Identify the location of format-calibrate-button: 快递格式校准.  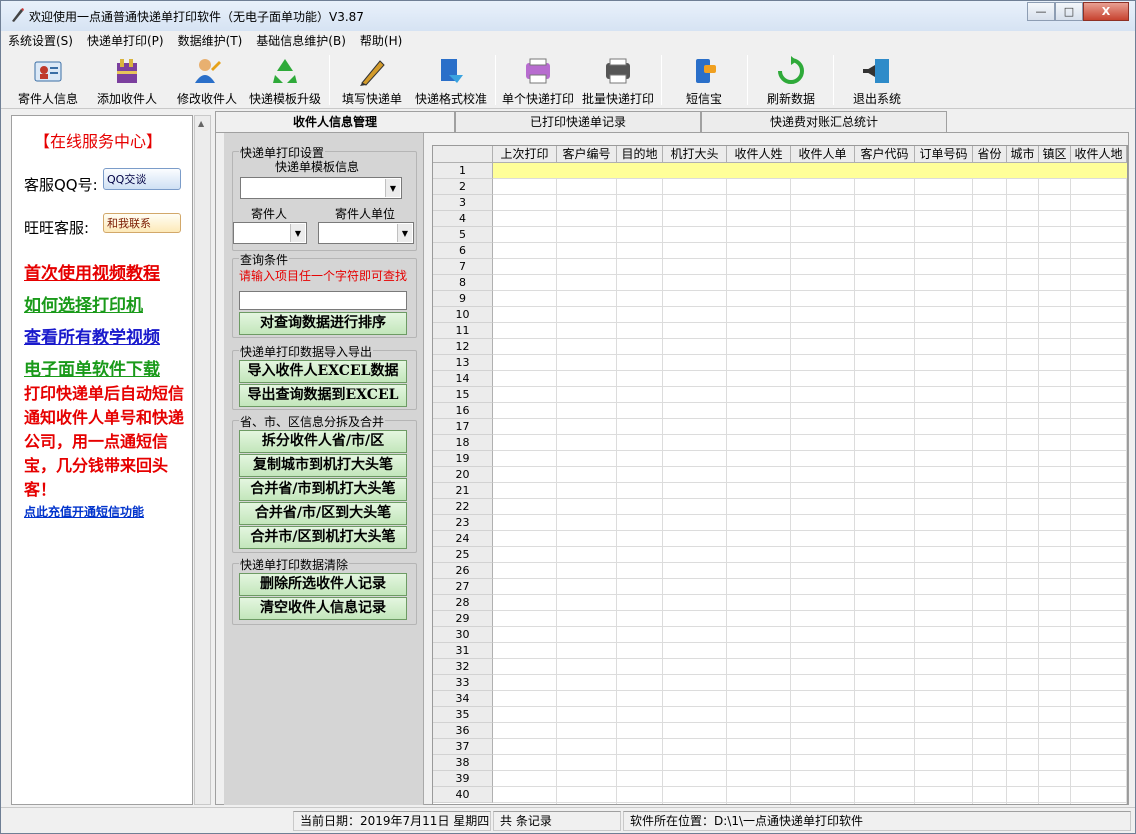
(451, 80).